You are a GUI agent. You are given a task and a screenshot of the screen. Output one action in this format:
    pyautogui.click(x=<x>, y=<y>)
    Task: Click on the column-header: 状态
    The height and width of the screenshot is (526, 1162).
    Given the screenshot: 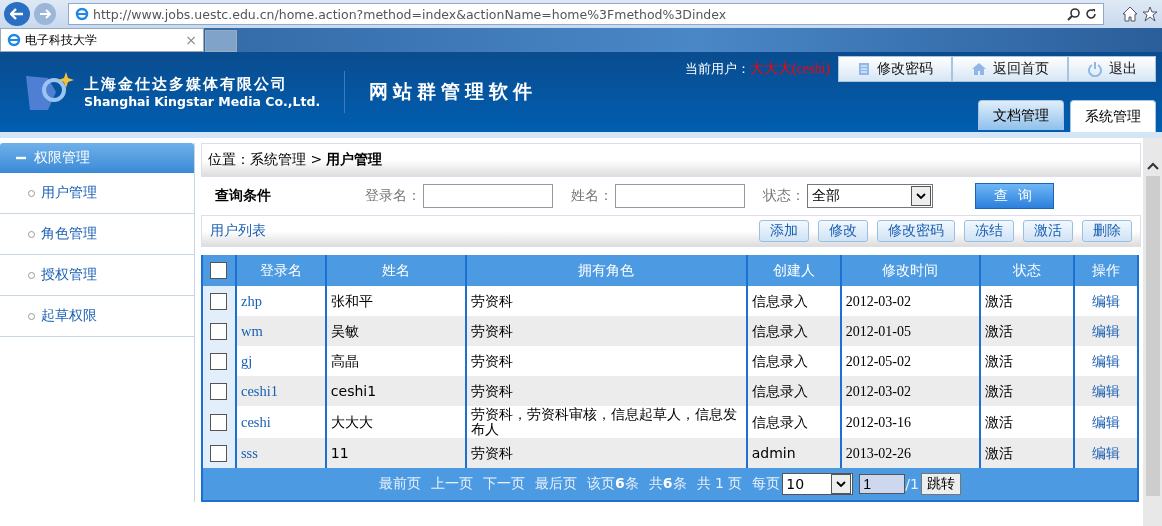 What is the action you would take?
    pyautogui.click(x=1027, y=270)
    